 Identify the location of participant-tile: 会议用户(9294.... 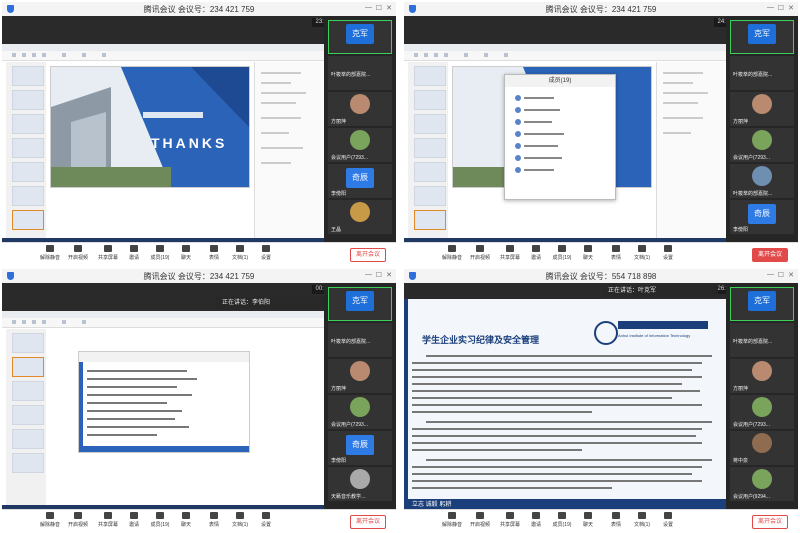
(762, 484).